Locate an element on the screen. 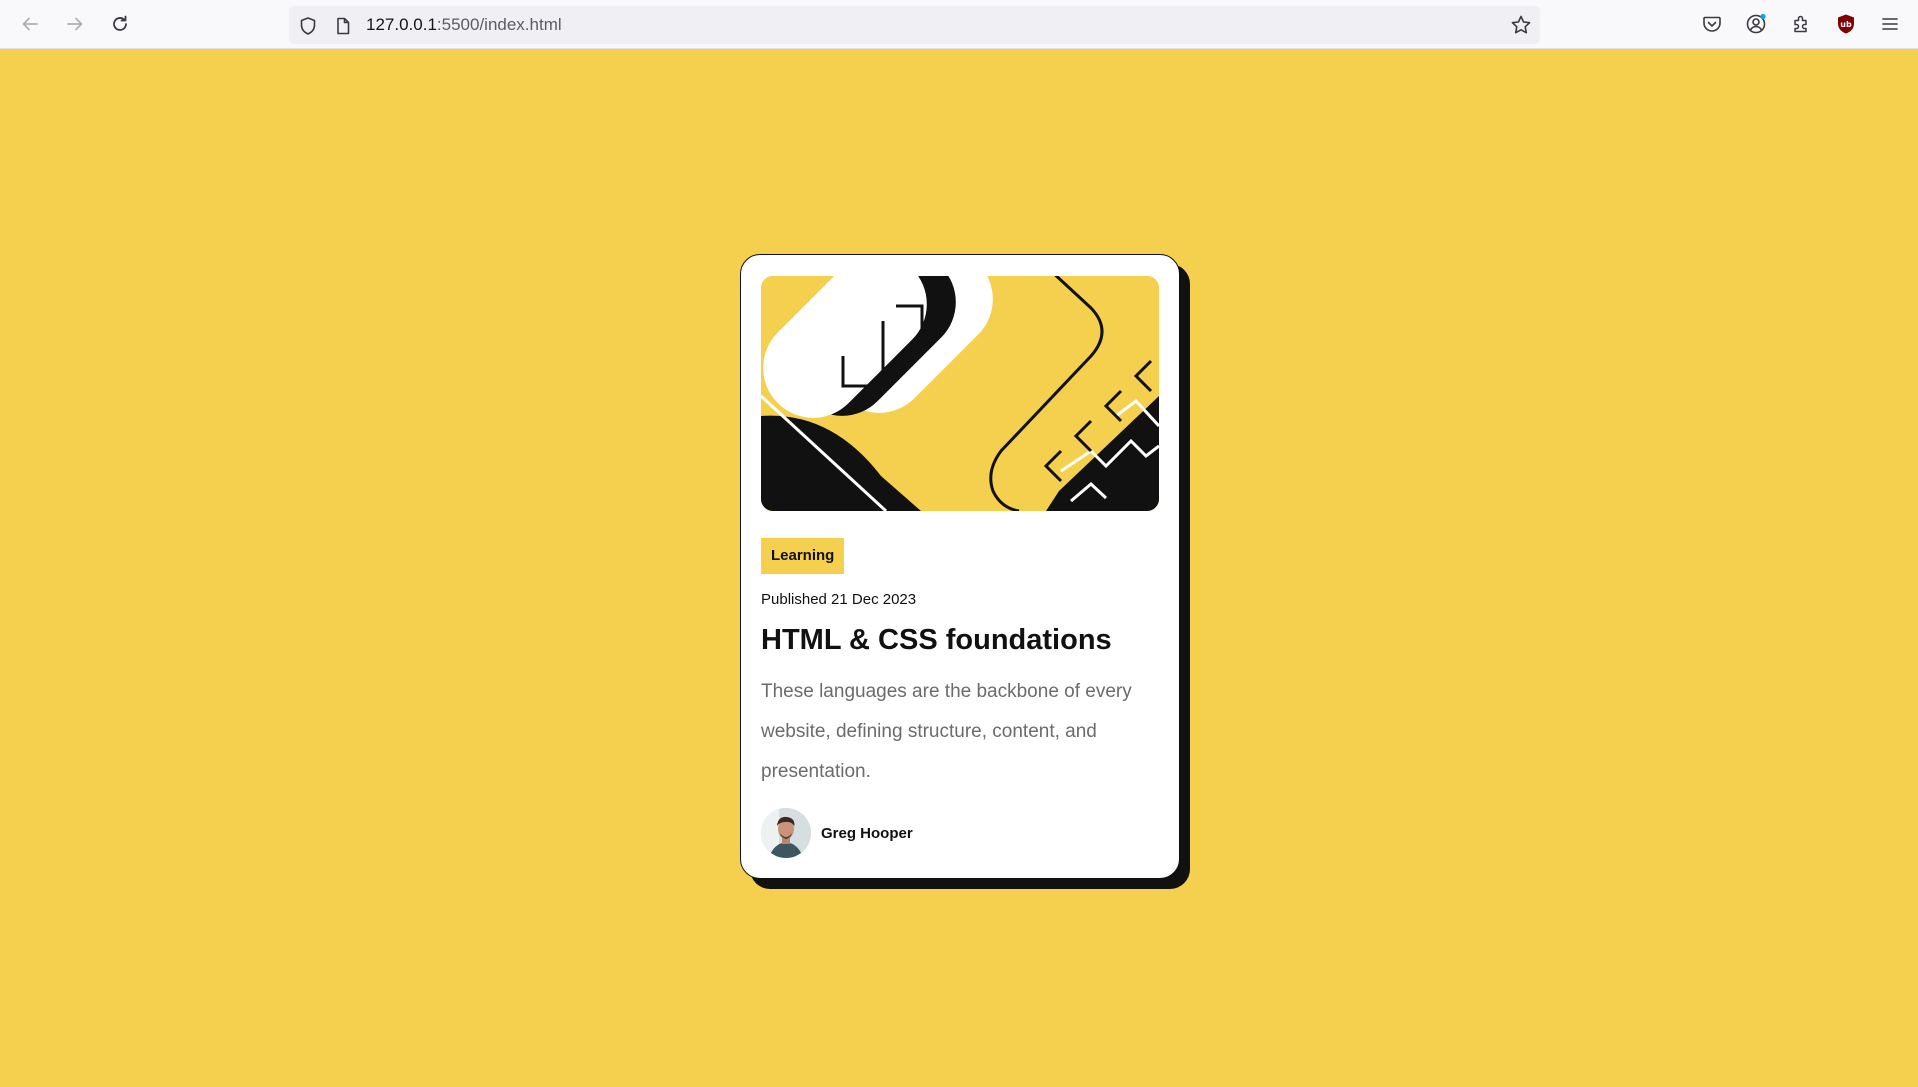 This screenshot has height=1087, width=1918. hamburger-menu-icon is located at coordinates (1890, 24).